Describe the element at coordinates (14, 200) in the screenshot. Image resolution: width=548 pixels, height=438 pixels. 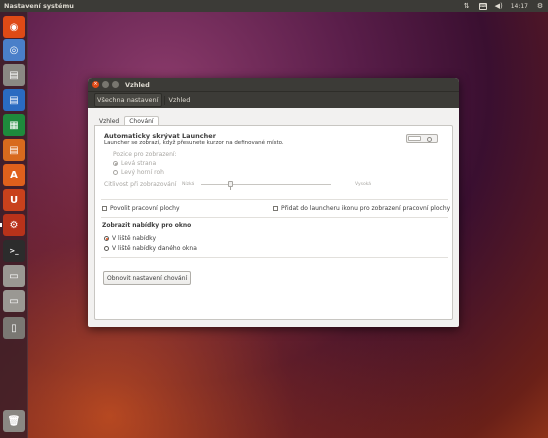
I see `ubuntu-one-icon: U` at that location.